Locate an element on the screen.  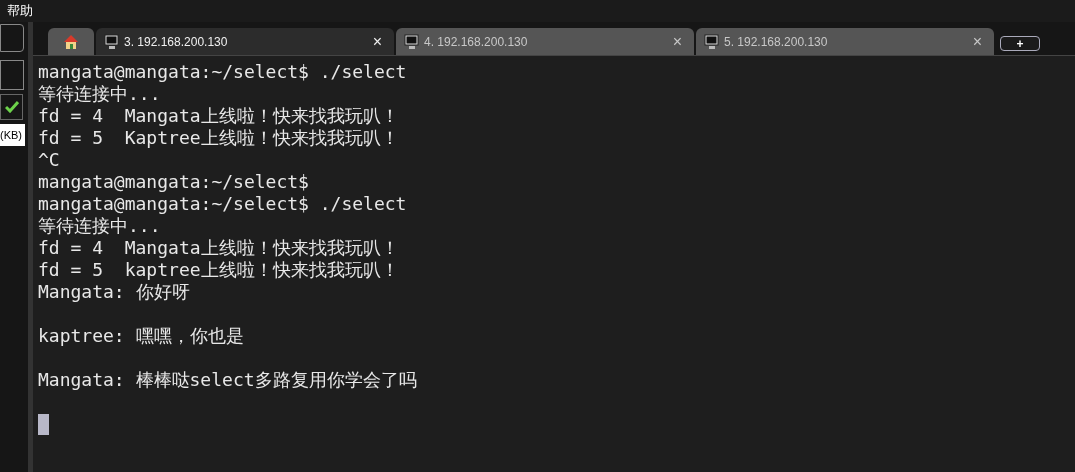
terminal-line: Mangata: 棒棒哒select多路复用你学会了吗 is located at coordinates (228, 380).